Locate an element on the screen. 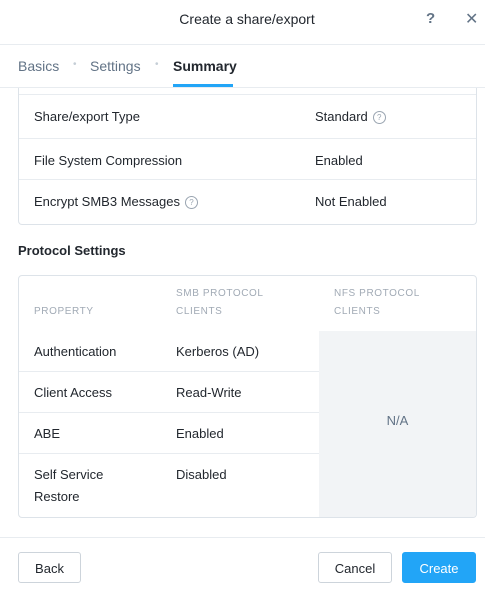 The height and width of the screenshot is (594, 485). summary-value: Standard? is located at coordinates (350, 116).